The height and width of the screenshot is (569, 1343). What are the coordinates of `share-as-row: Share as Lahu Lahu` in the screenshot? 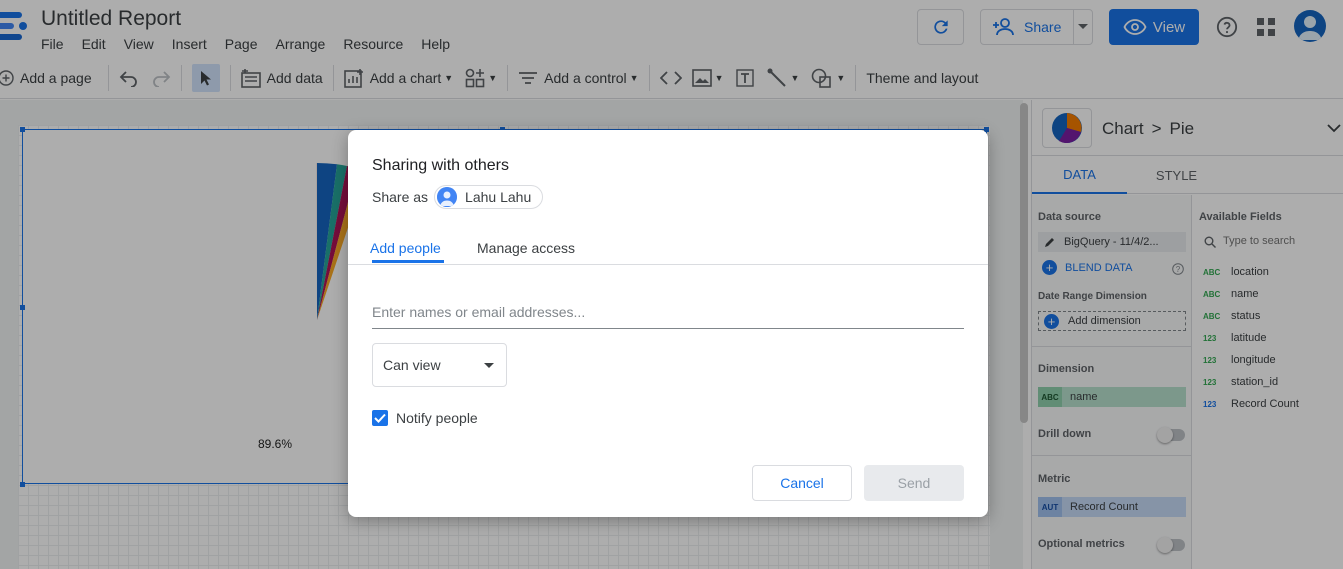 It's located at (458, 197).